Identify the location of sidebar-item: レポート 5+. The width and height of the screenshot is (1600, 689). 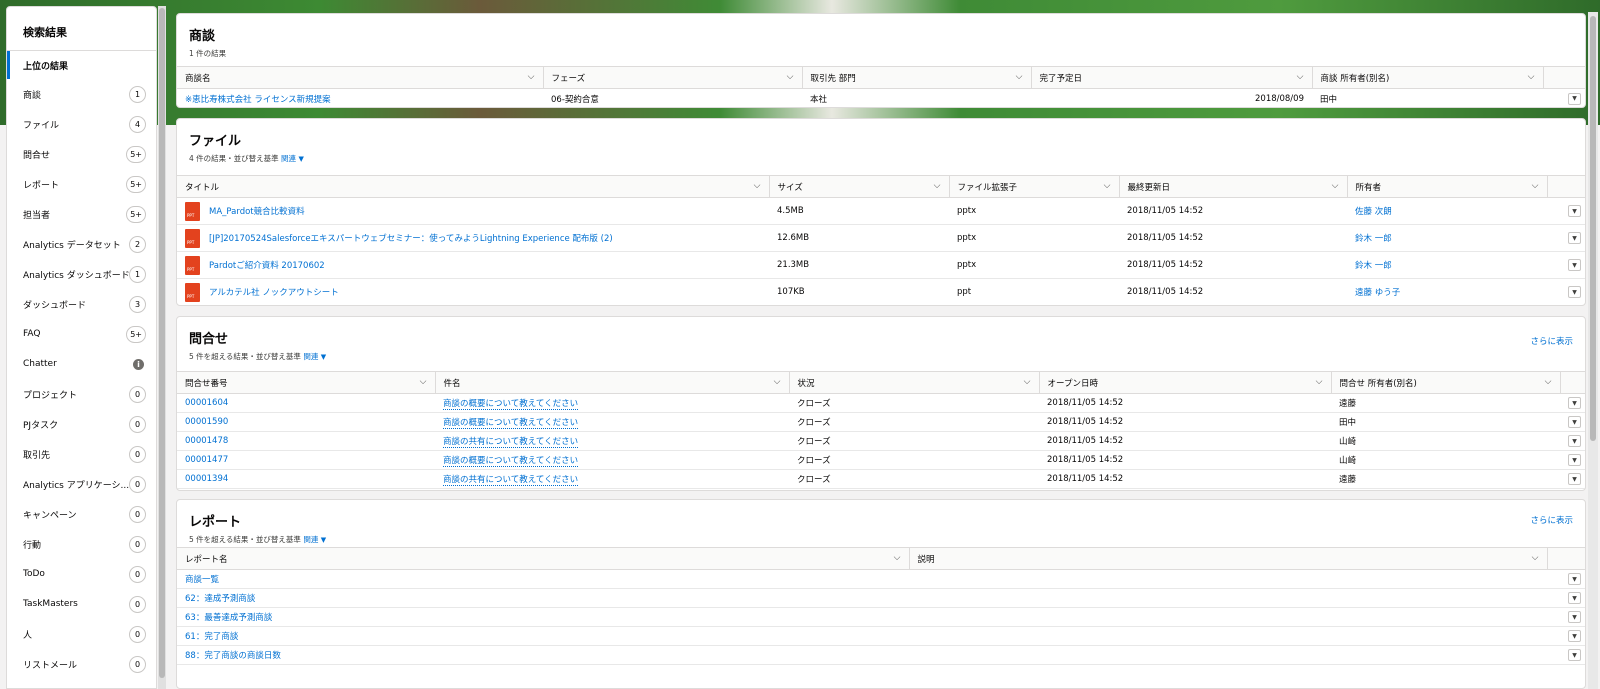
(81, 184).